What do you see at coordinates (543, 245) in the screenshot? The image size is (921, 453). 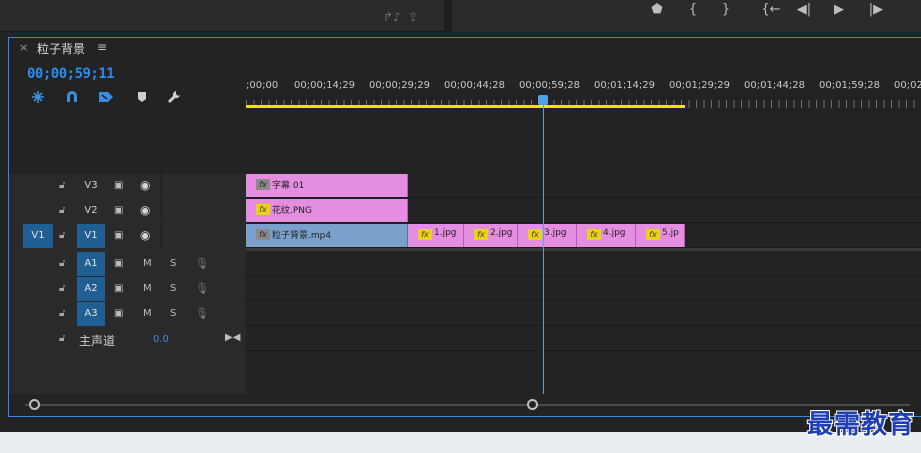 I see `playhead-line` at bounding box center [543, 245].